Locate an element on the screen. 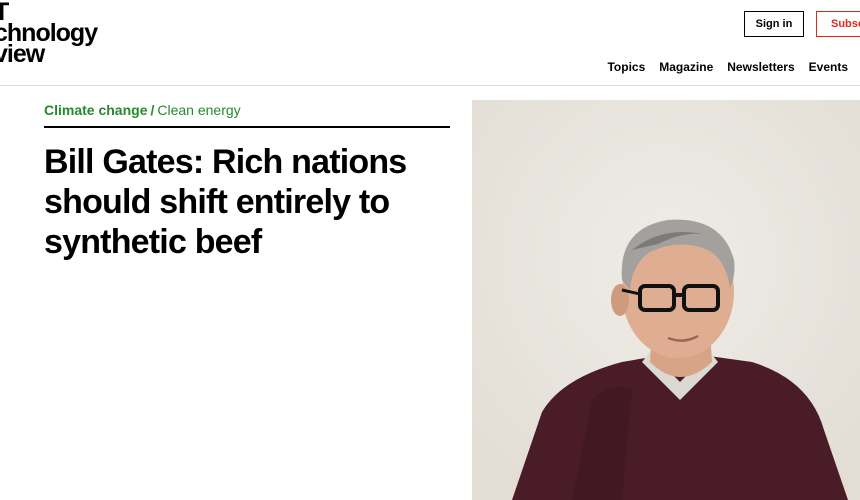  main-nav: Topics Magazine Newsletters Events is located at coordinates (727, 67).